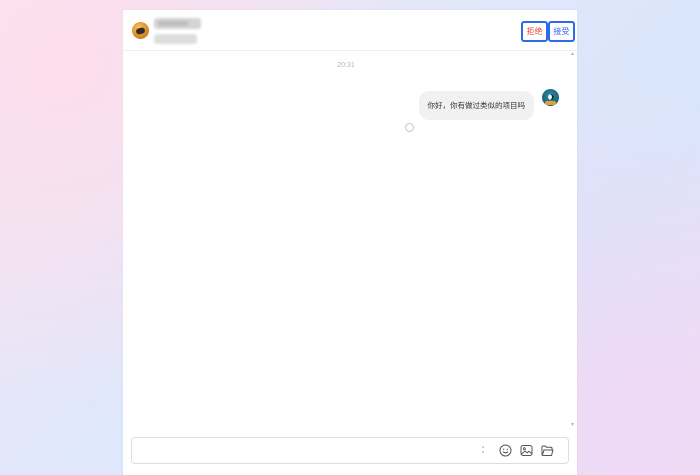 Image resolution: width=700 pixels, height=475 pixels. What do you see at coordinates (547, 450) in the screenshot?
I see `folder-icon` at bounding box center [547, 450].